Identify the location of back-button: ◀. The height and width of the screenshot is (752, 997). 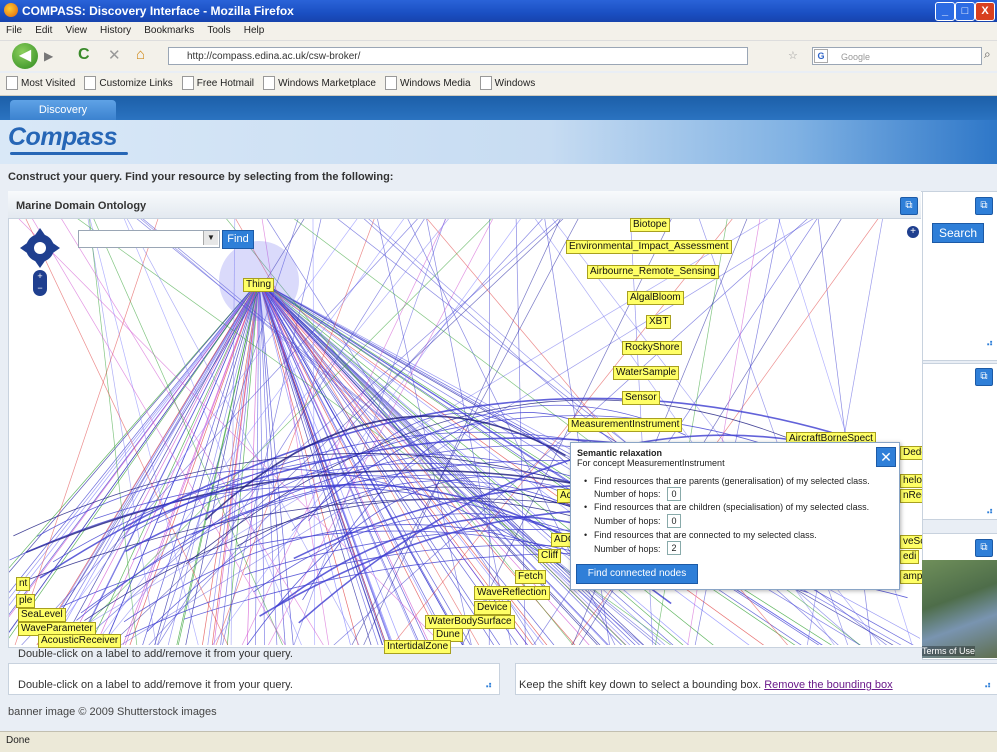
(25, 56).